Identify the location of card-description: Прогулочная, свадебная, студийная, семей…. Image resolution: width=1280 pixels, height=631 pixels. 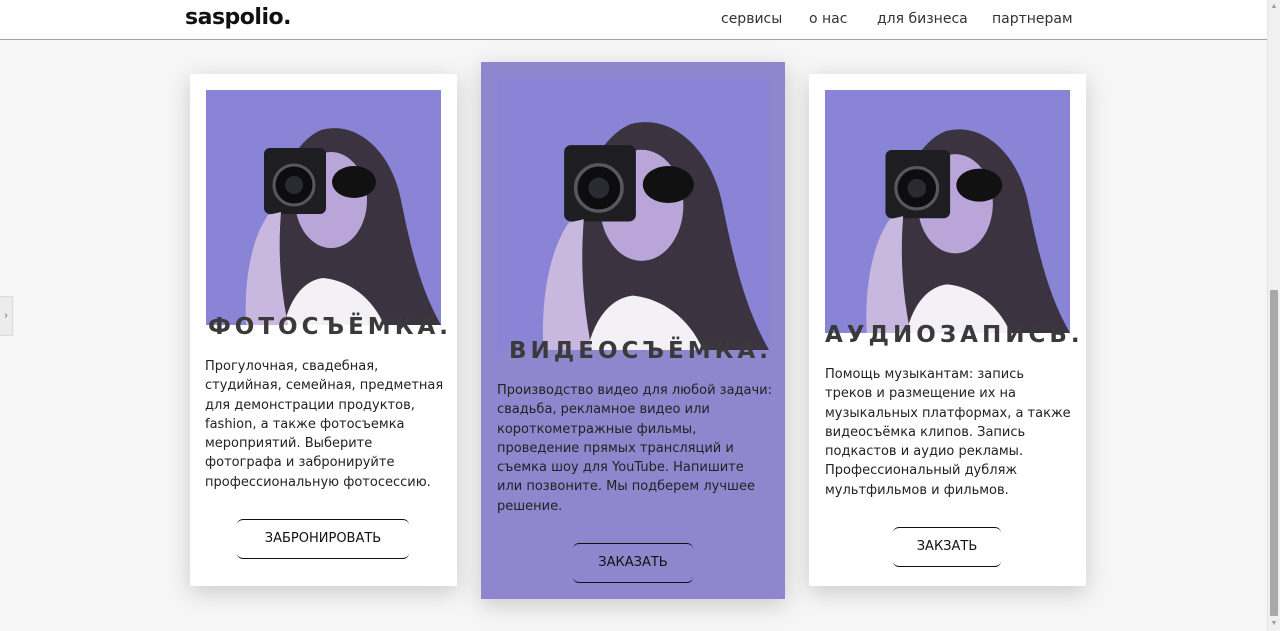
(324, 424).